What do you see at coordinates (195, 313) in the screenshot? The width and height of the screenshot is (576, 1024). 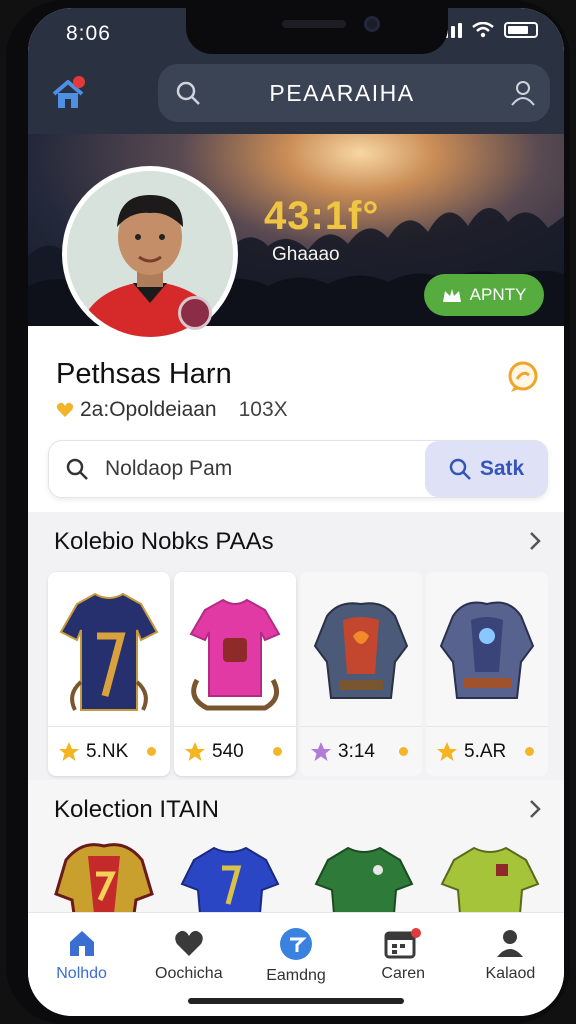 I see `team-emblem-icon` at bounding box center [195, 313].